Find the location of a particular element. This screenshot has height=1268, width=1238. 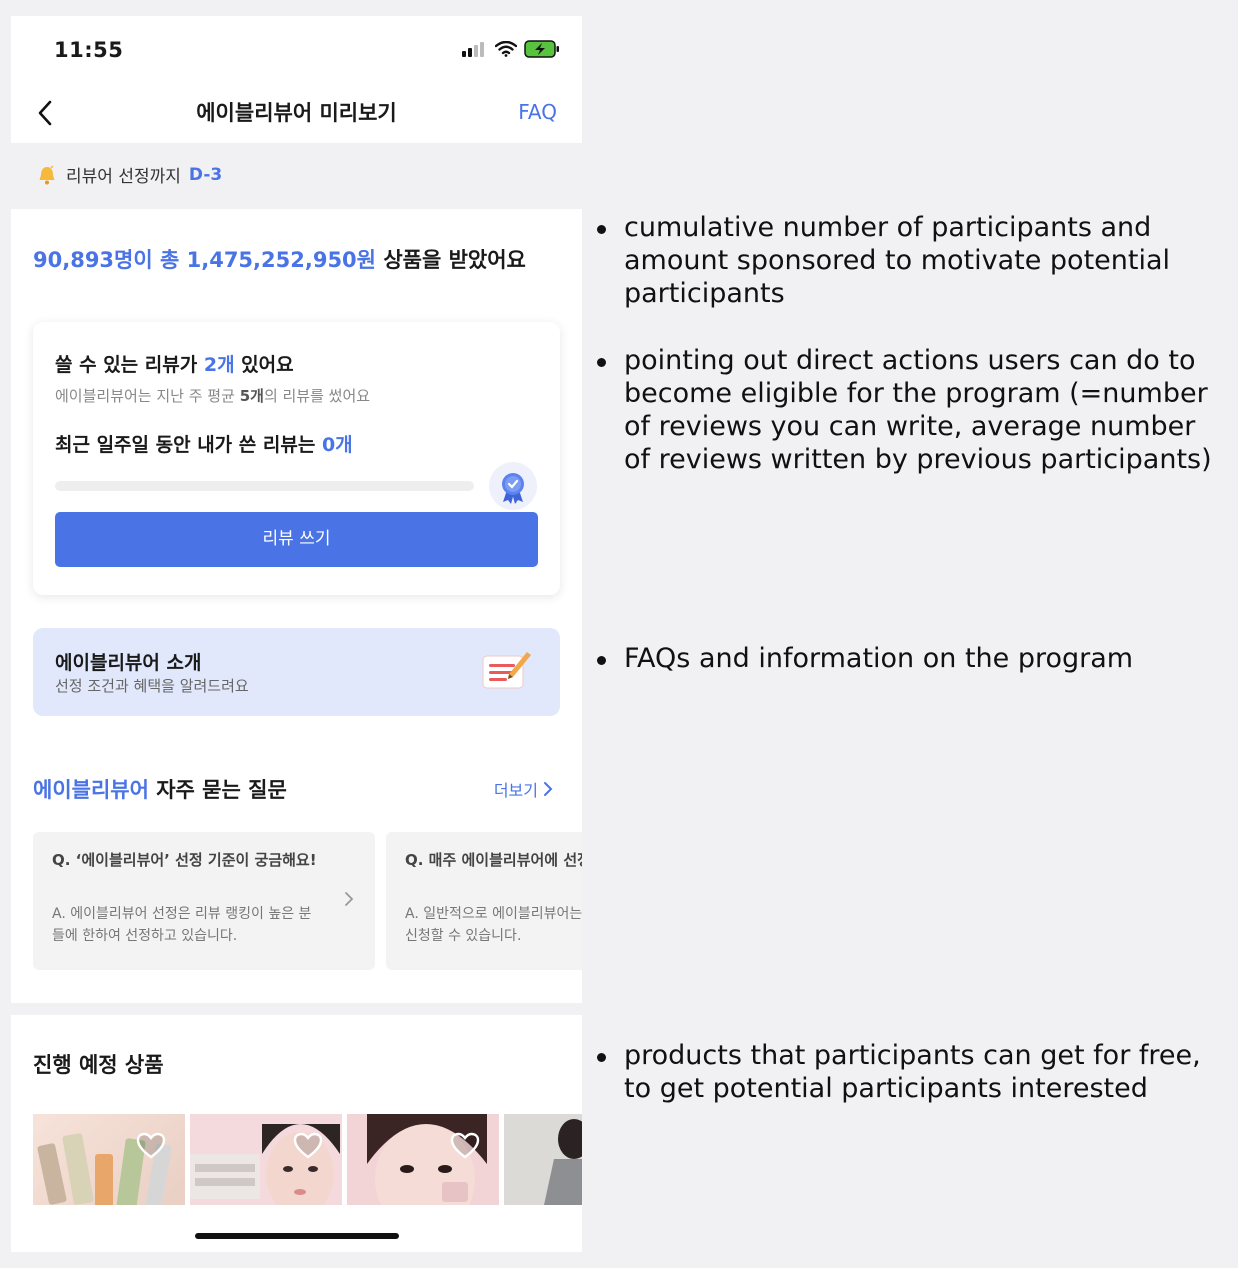

intro-title: 에이블리뷰어 소개 is located at coordinates (128, 663).